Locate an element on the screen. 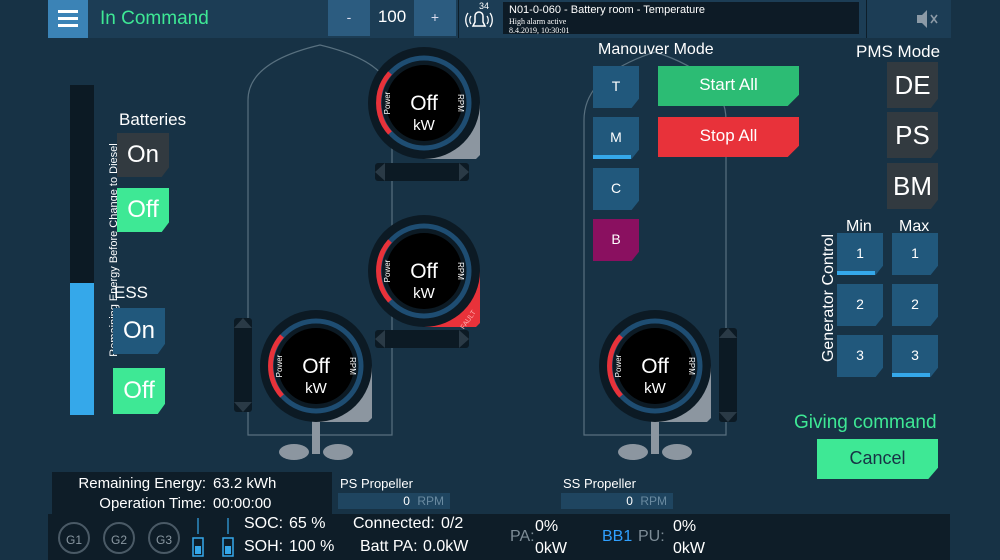 The image size is (1000, 560). ss-propeller-readout: 0 RPM is located at coordinates (617, 501).